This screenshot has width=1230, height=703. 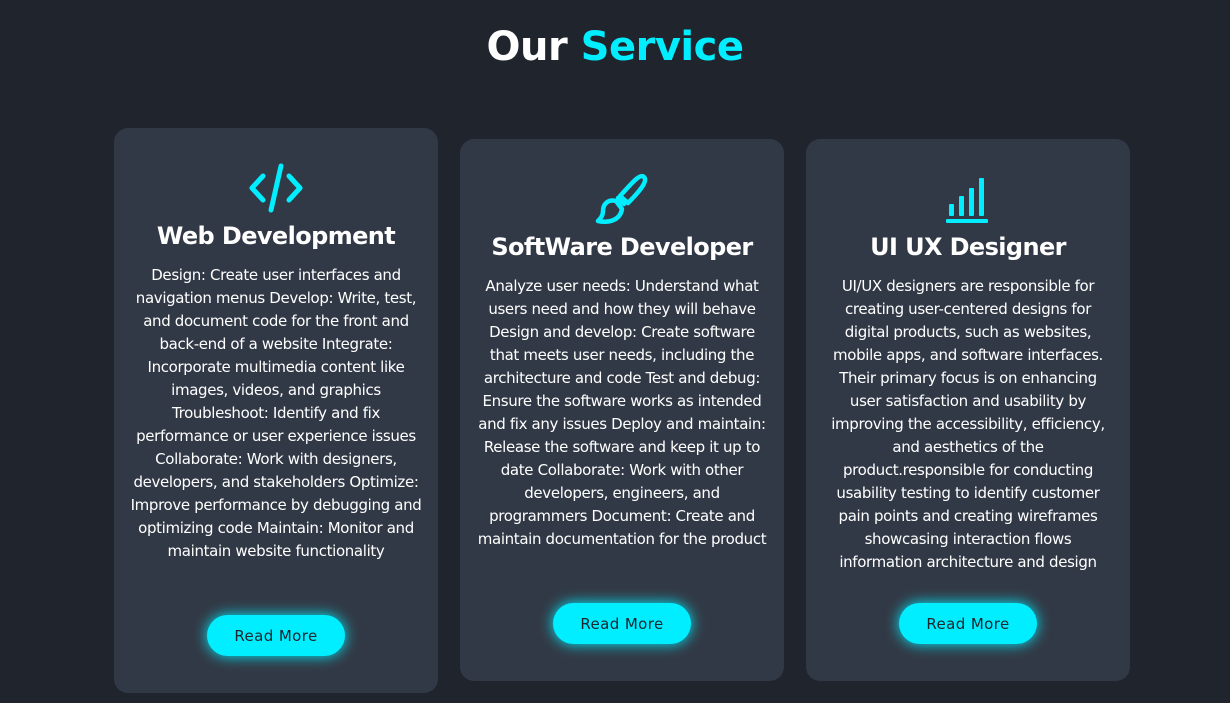 I want to click on section-title-accent: Service, so click(x=662, y=47).